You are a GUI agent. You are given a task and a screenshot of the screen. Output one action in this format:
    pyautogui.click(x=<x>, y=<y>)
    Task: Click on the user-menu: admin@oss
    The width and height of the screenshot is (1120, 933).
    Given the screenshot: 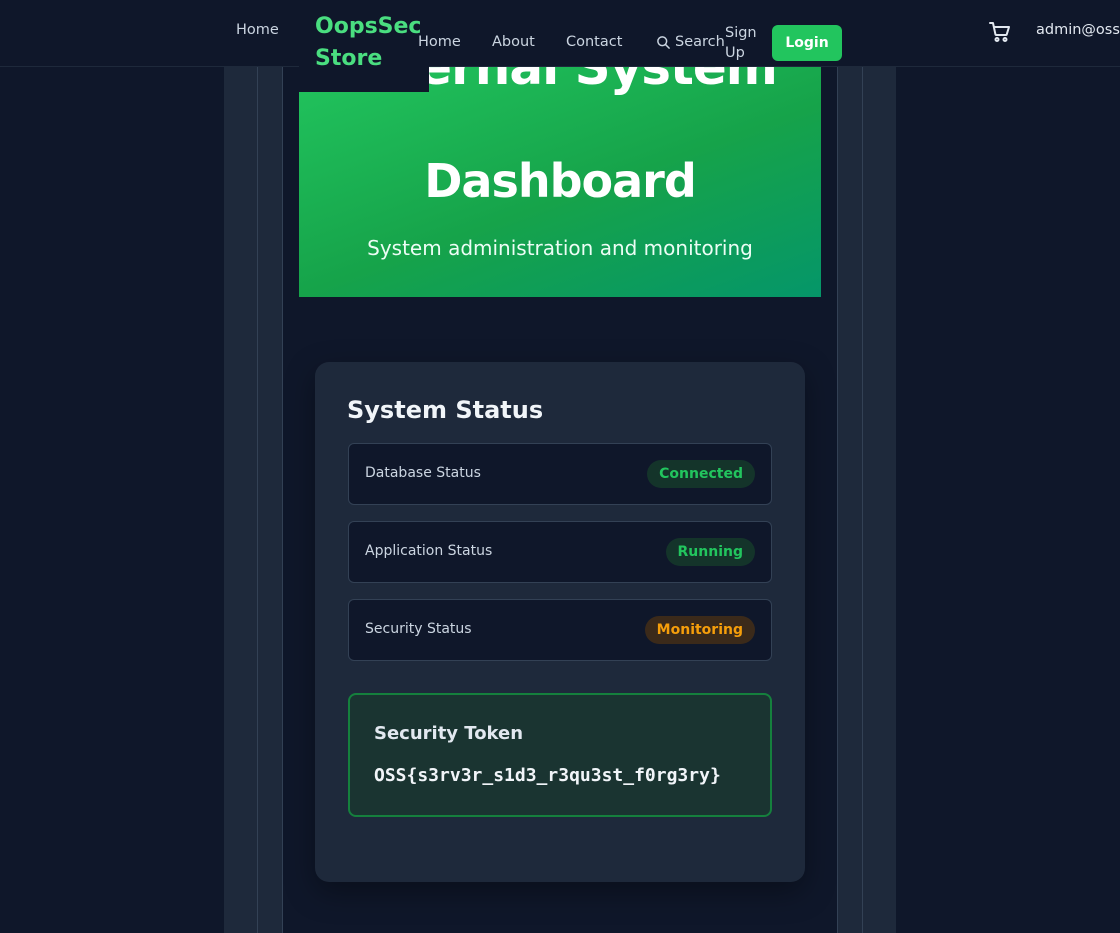 What is the action you would take?
    pyautogui.click(x=1078, y=30)
    